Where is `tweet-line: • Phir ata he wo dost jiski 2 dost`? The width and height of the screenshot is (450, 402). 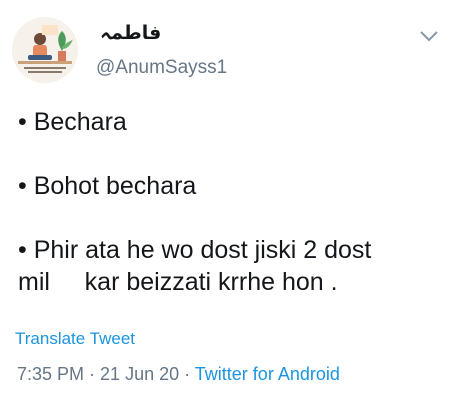 tweet-line: • Phir ata he wo dost jiski 2 dost is located at coordinates (195, 250).